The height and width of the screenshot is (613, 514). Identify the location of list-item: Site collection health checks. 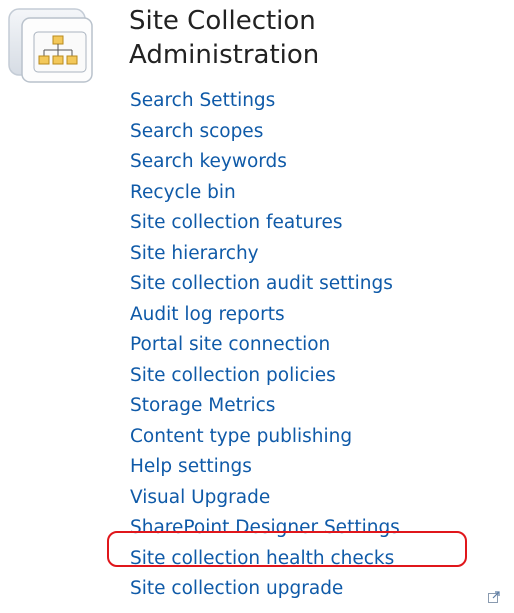
(265, 559).